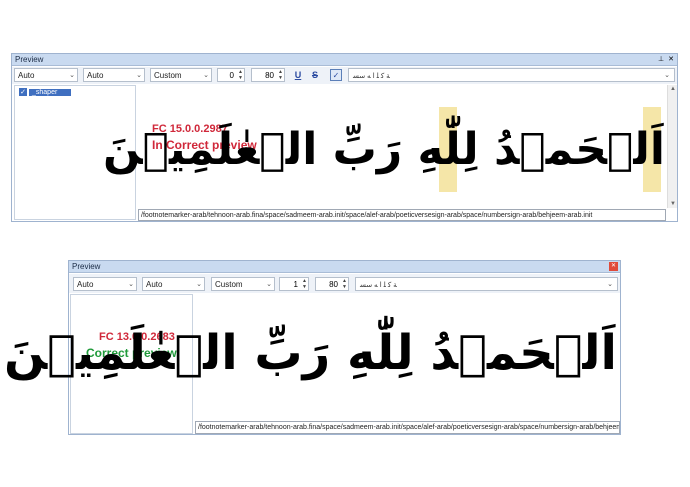 The height and width of the screenshot is (487, 690). I want to click on scroll-up-icon: ▲, so click(673, 89).